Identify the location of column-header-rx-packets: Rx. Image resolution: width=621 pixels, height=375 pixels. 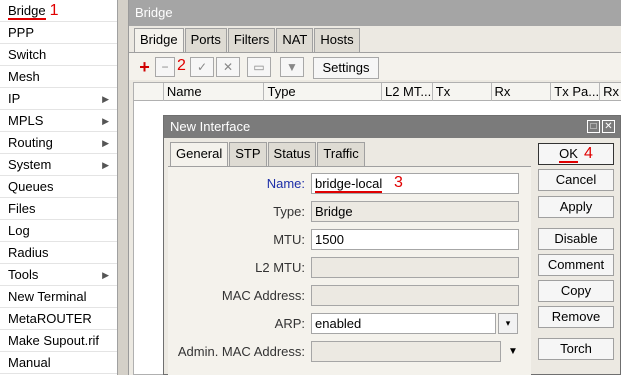
(610, 92).